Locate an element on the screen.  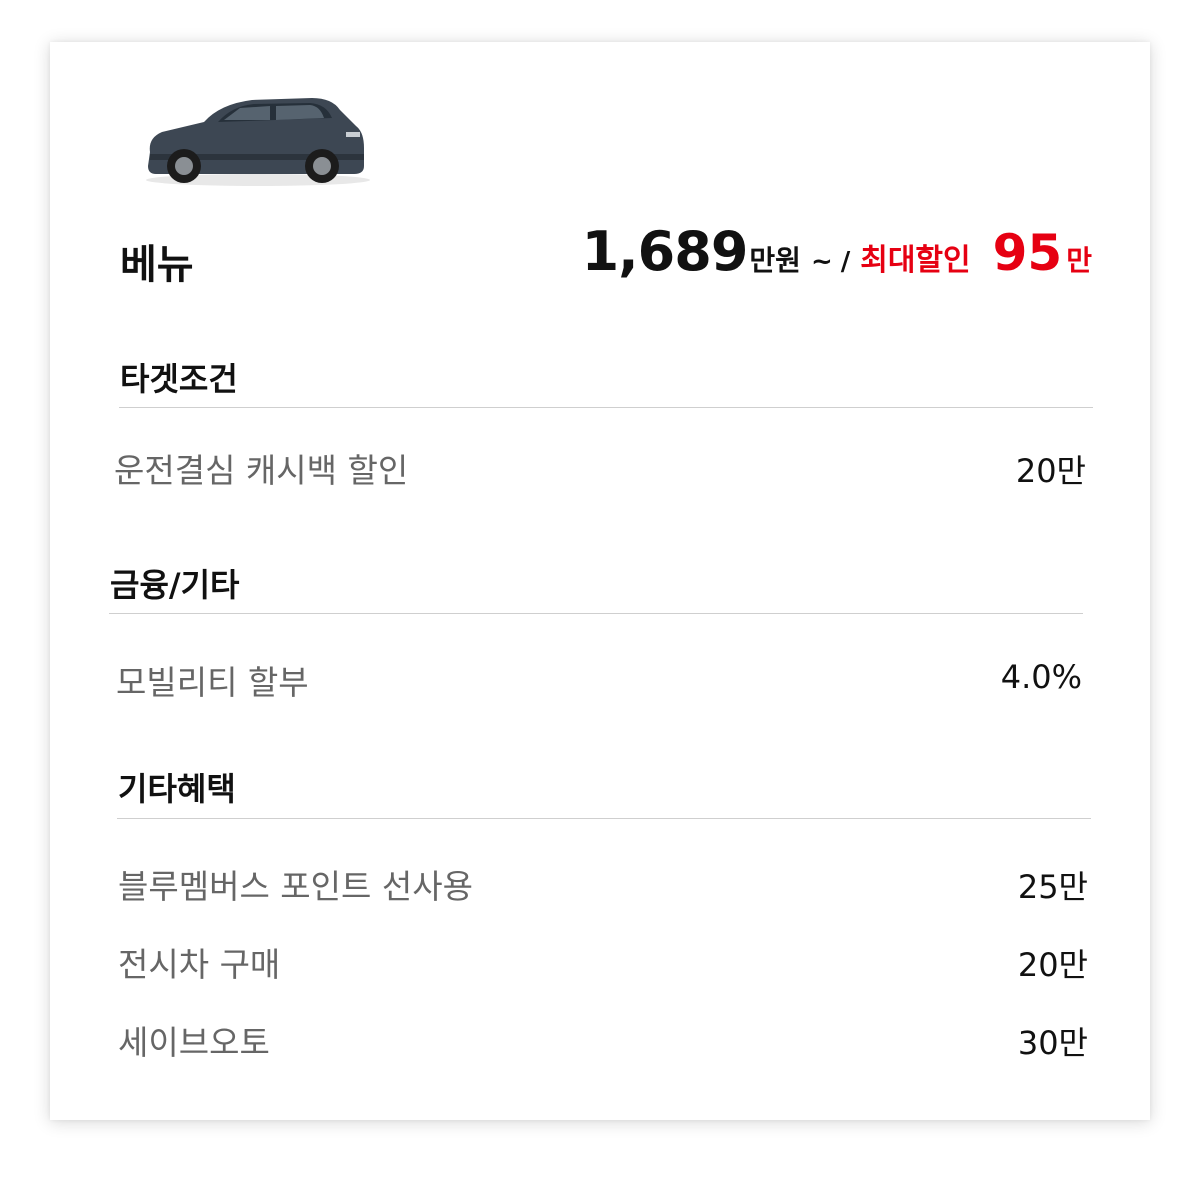
benefit-label: 세이브오토 is located at coordinates (194, 1042).